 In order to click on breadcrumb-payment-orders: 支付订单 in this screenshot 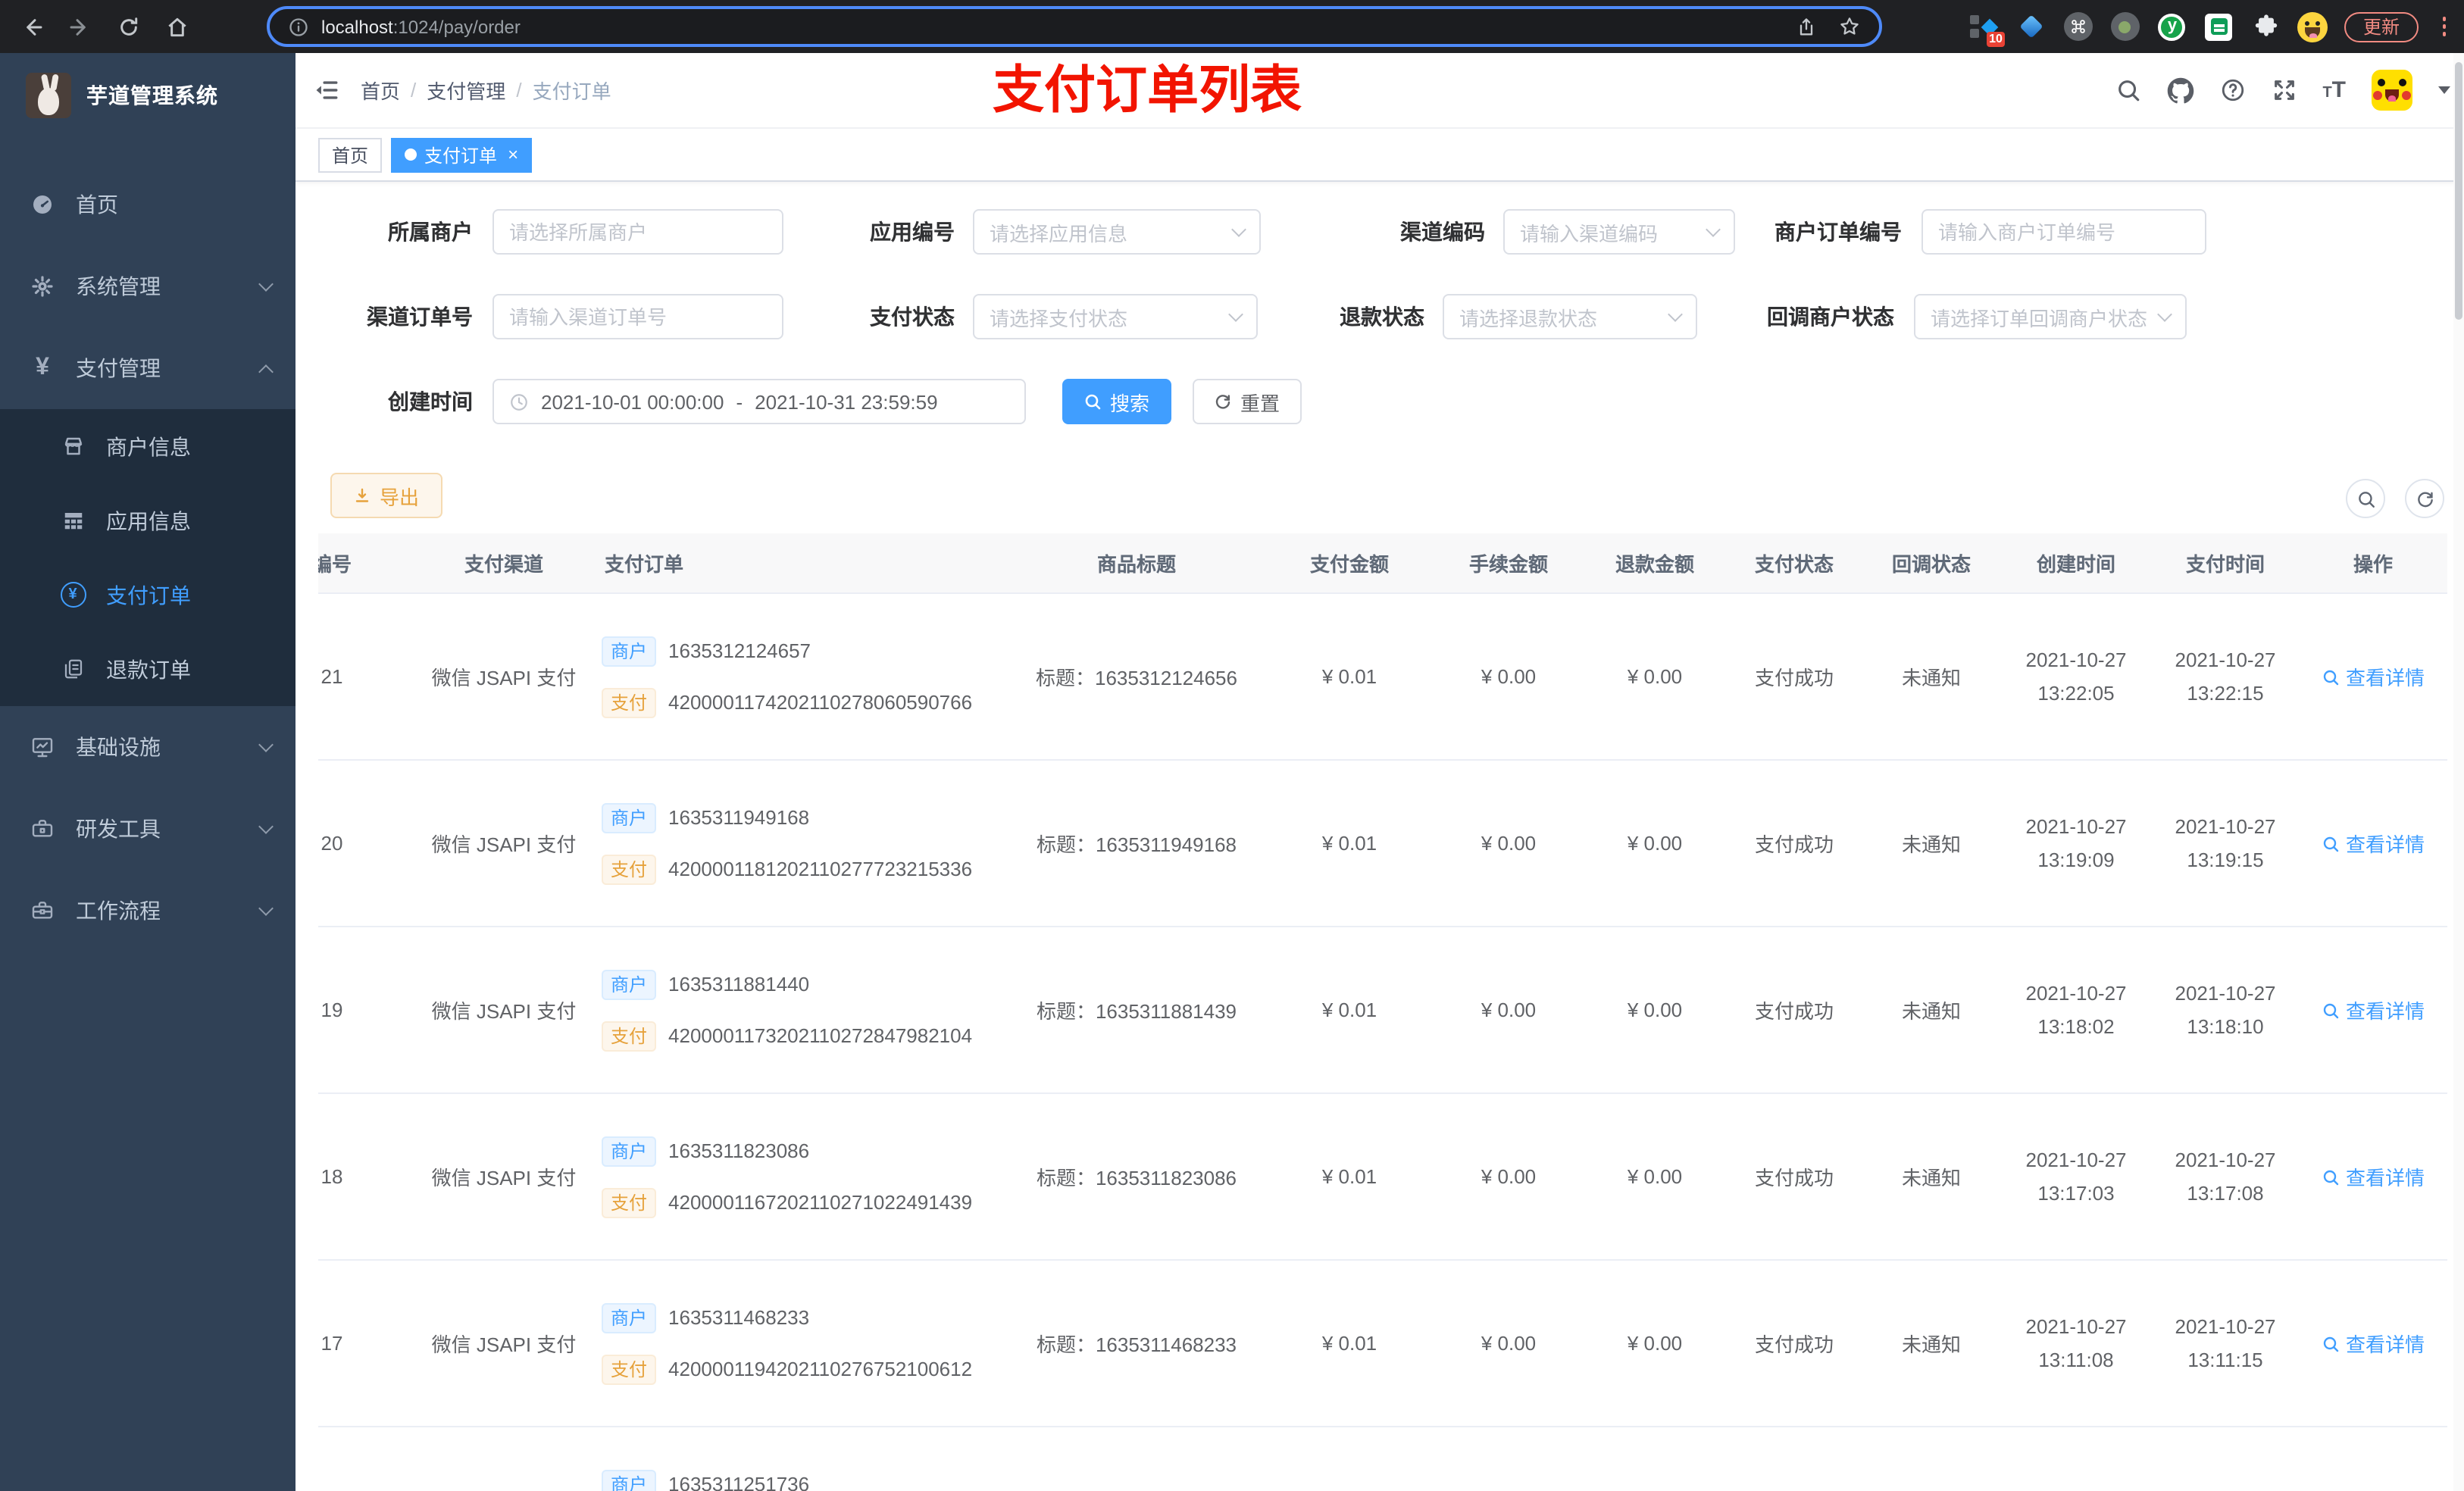, I will do `click(571, 91)`.